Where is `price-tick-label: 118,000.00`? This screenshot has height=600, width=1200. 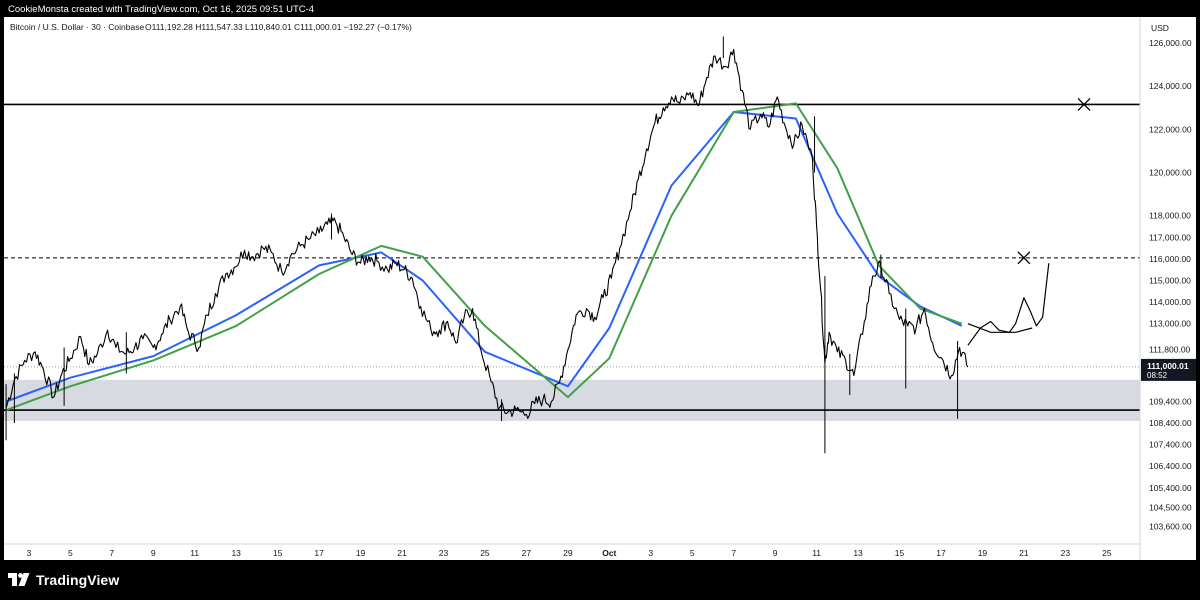 price-tick-label: 118,000.00 is located at coordinates (1170, 216).